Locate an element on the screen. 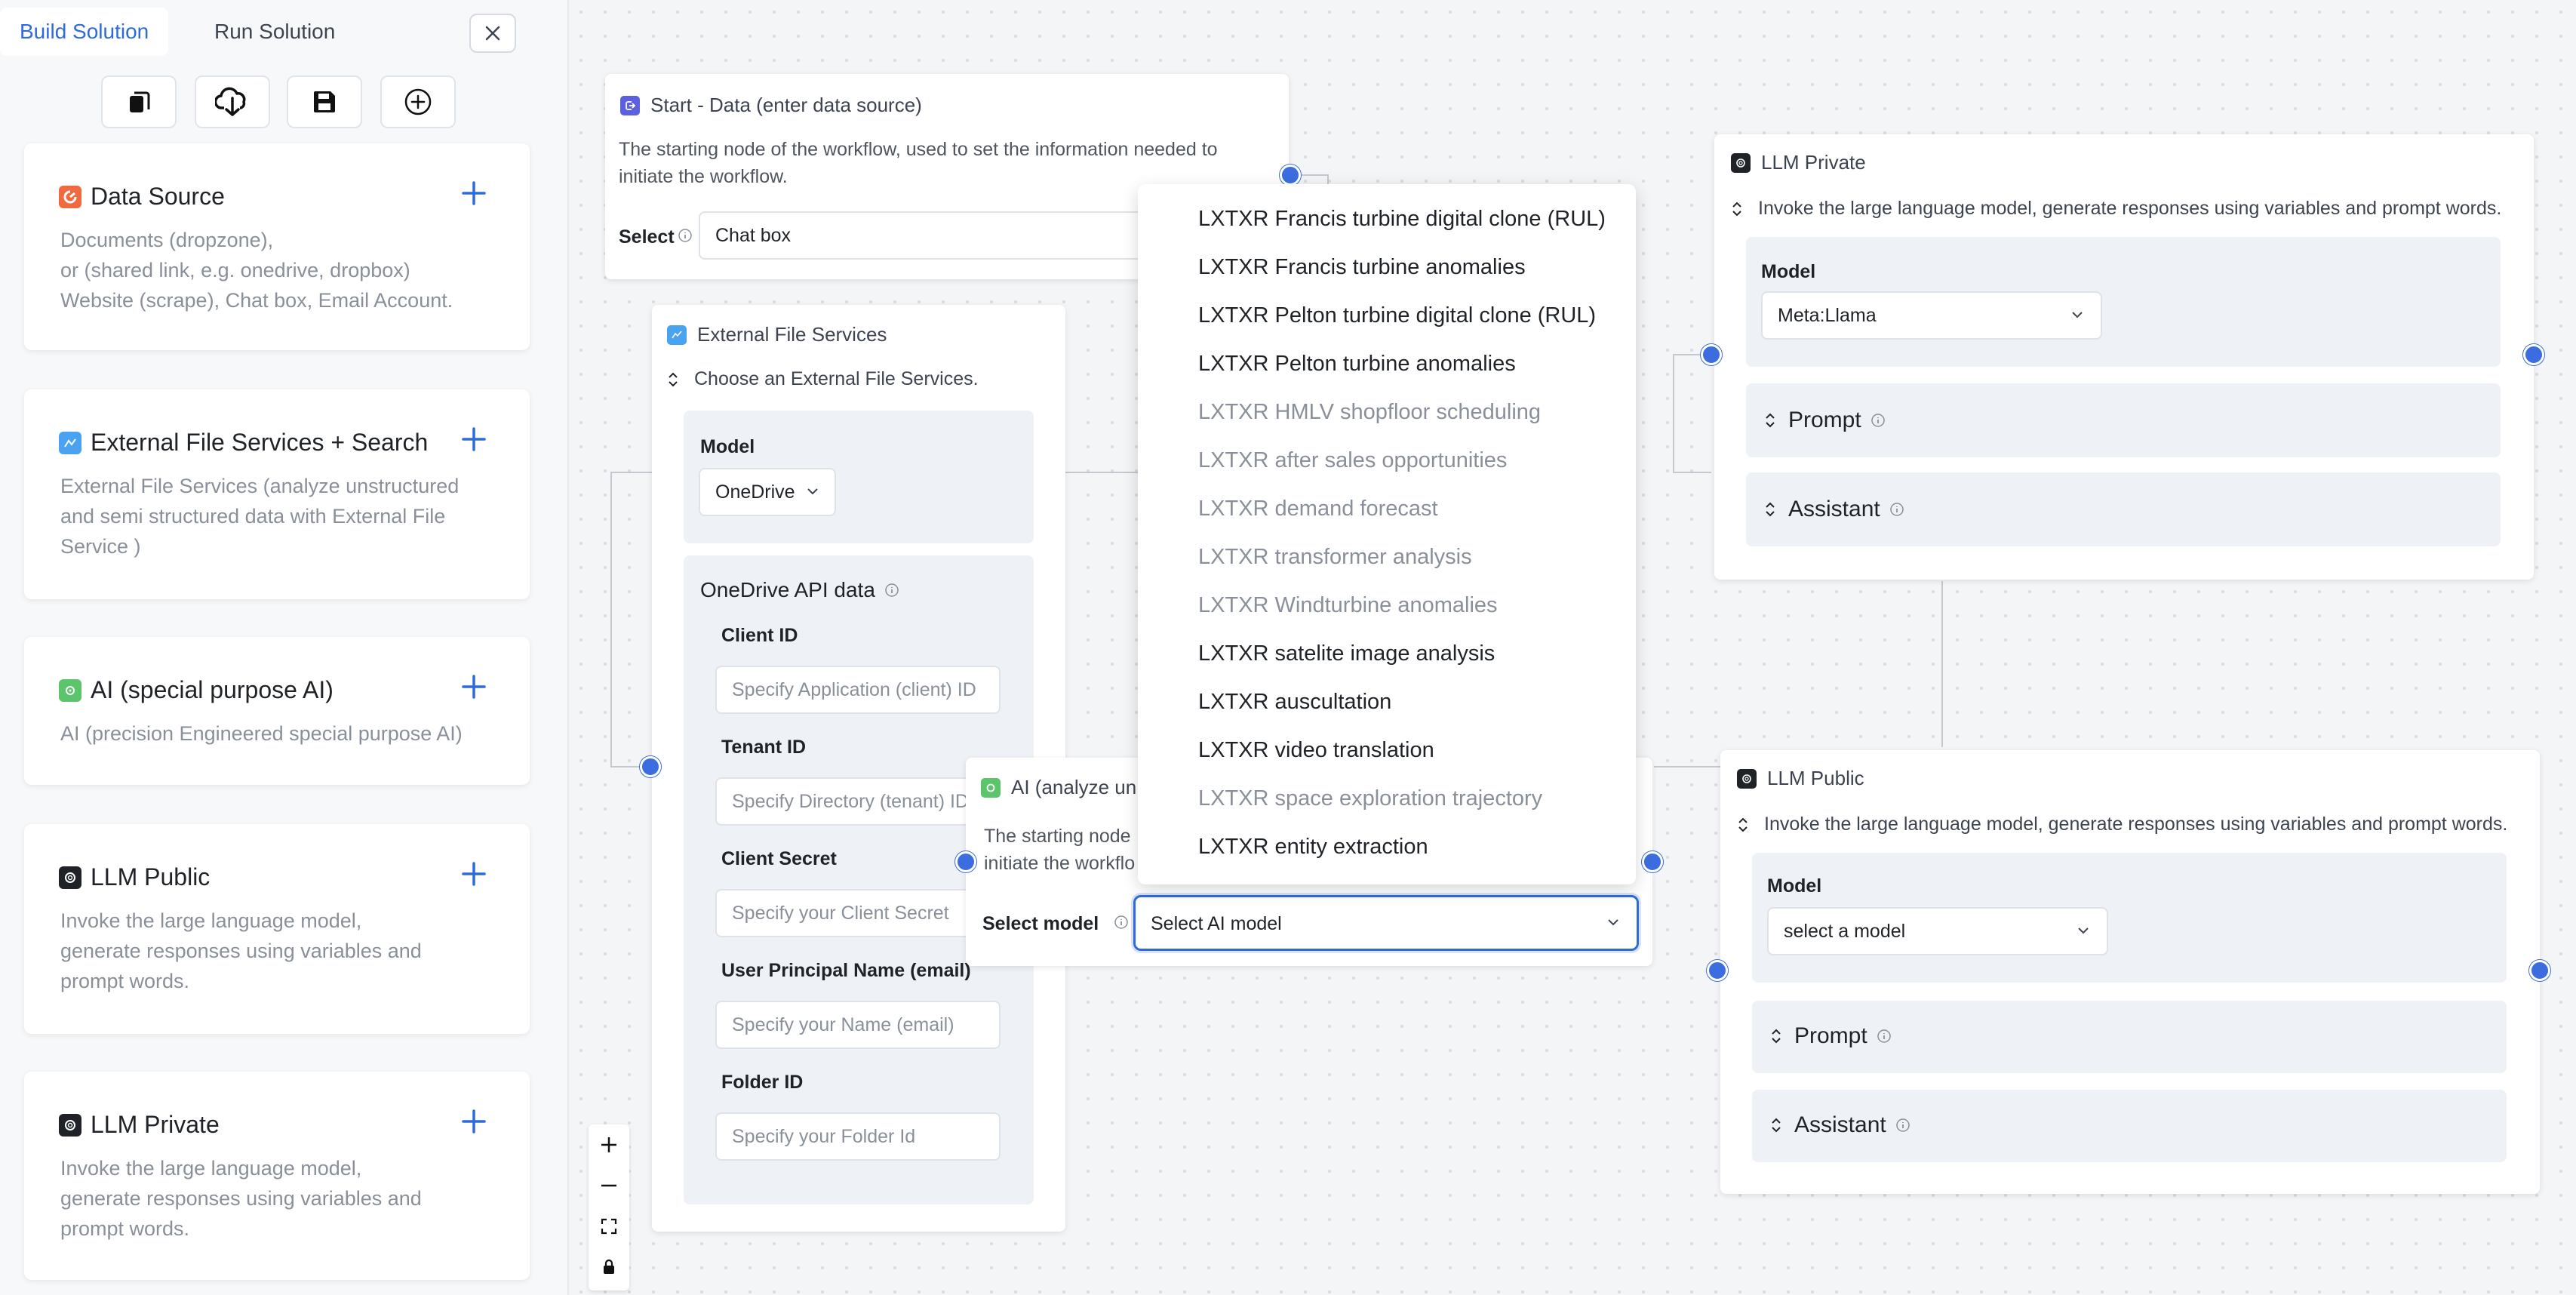 The width and height of the screenshot is (2576, 1295). tenant-id-input: Specify Directory (tenant) ID is located at coordinates (858, 802).